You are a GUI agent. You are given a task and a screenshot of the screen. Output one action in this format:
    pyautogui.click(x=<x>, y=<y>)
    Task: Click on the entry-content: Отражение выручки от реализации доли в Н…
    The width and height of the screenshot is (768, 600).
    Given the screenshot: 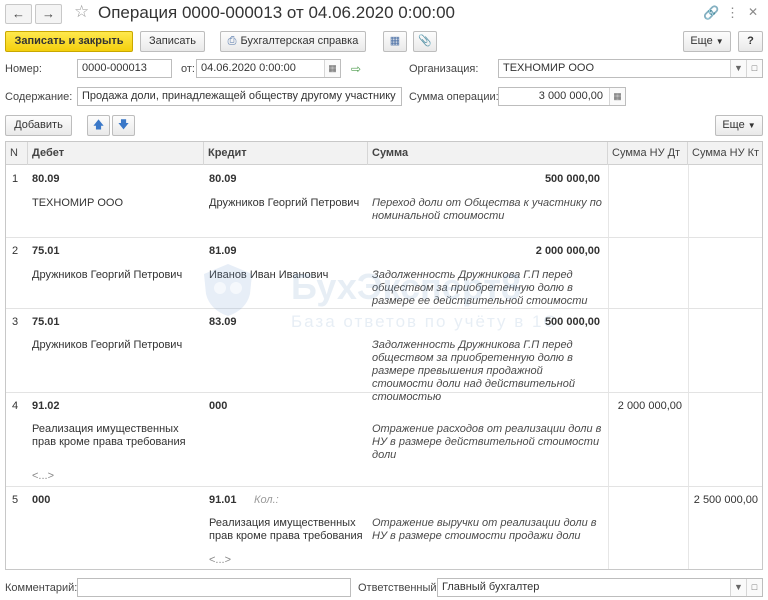 What is the action you would take?
    pyautogui.click(x=487, y=530)
    